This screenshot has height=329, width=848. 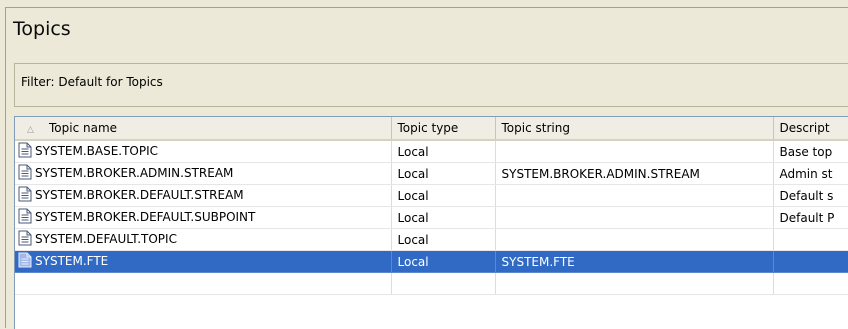 What do you see at coordinates (634, 173) in the screenshot?
I see `cell-topic-string: SYSTEM.BROKER.ADMIN.STREAM` at bounding box center [634, 173].